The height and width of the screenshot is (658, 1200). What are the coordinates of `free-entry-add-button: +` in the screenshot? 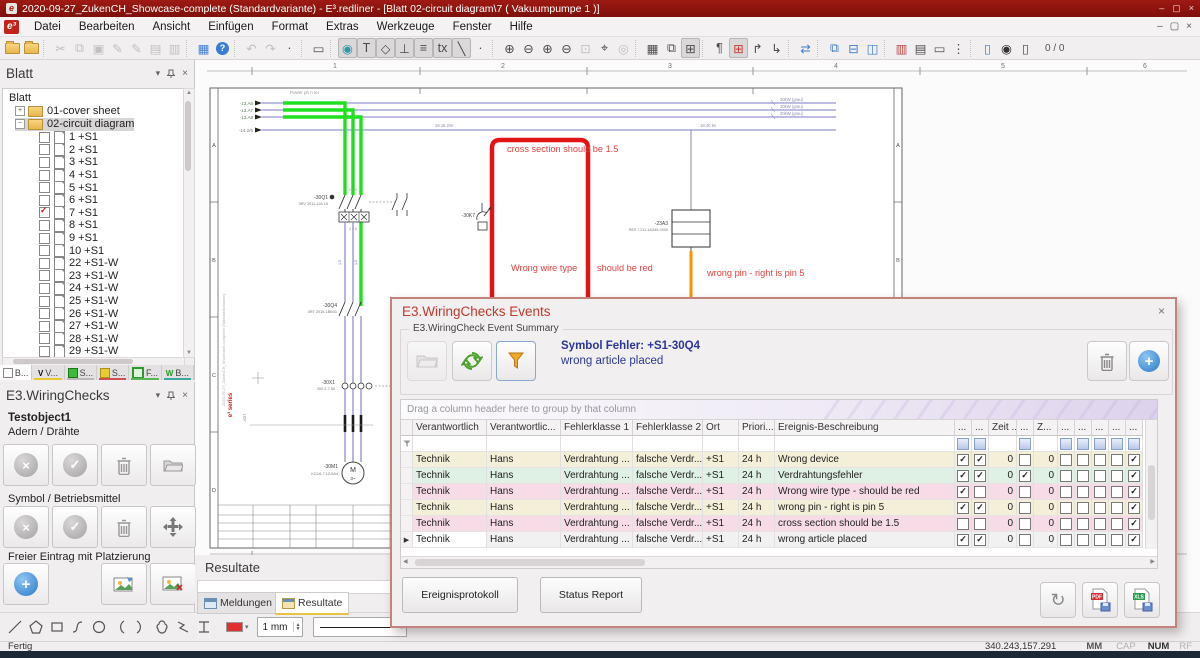 It's located at (26, 584).